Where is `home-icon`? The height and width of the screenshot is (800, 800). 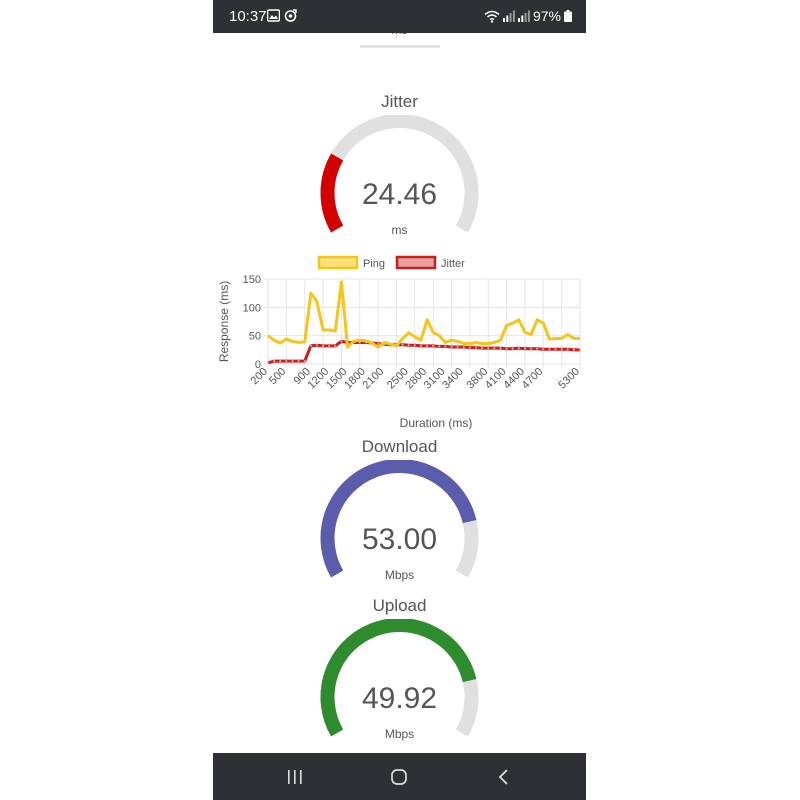
home-icon is located at coordinates (399, 777).